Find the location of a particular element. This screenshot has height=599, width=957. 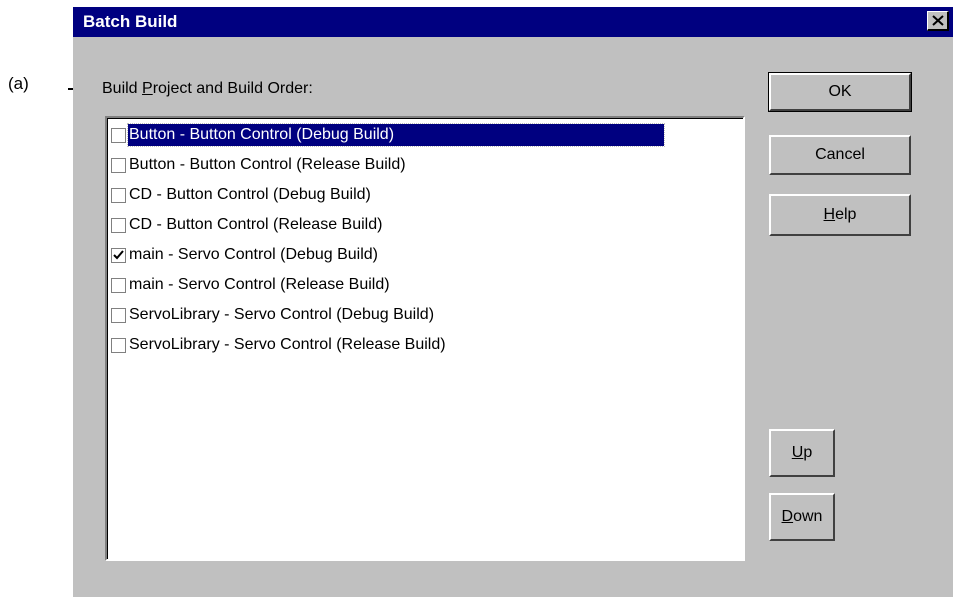

ok-button-label: OK is located at coordinates (840, 91).